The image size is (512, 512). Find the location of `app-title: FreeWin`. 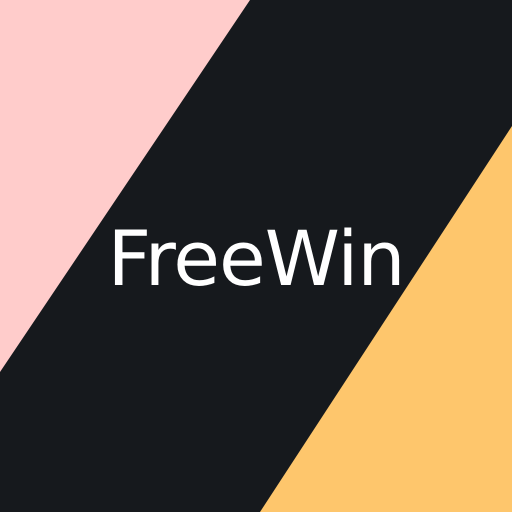

app-title: FreeWin is located at coordinates (256, 258).